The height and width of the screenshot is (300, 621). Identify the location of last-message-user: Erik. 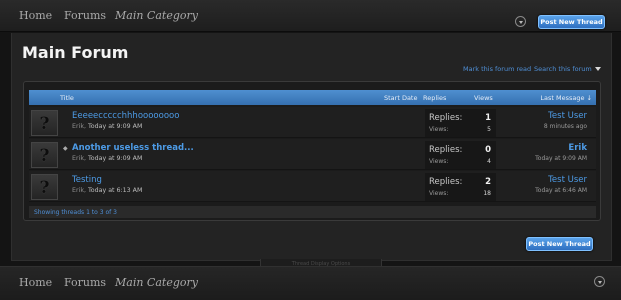
(577, 148).